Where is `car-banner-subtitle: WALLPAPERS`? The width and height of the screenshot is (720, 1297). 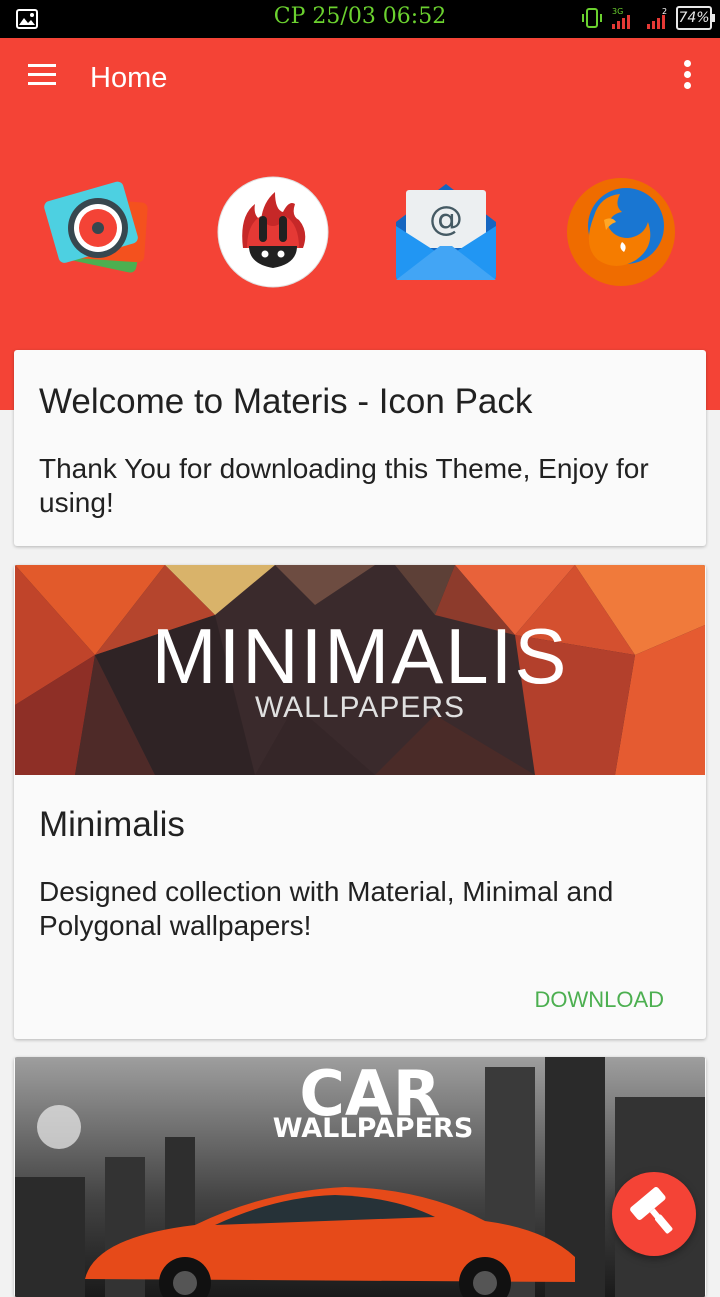 car-banner-subtitle: WALLPAPERS is located at coordinates (373, 1128).